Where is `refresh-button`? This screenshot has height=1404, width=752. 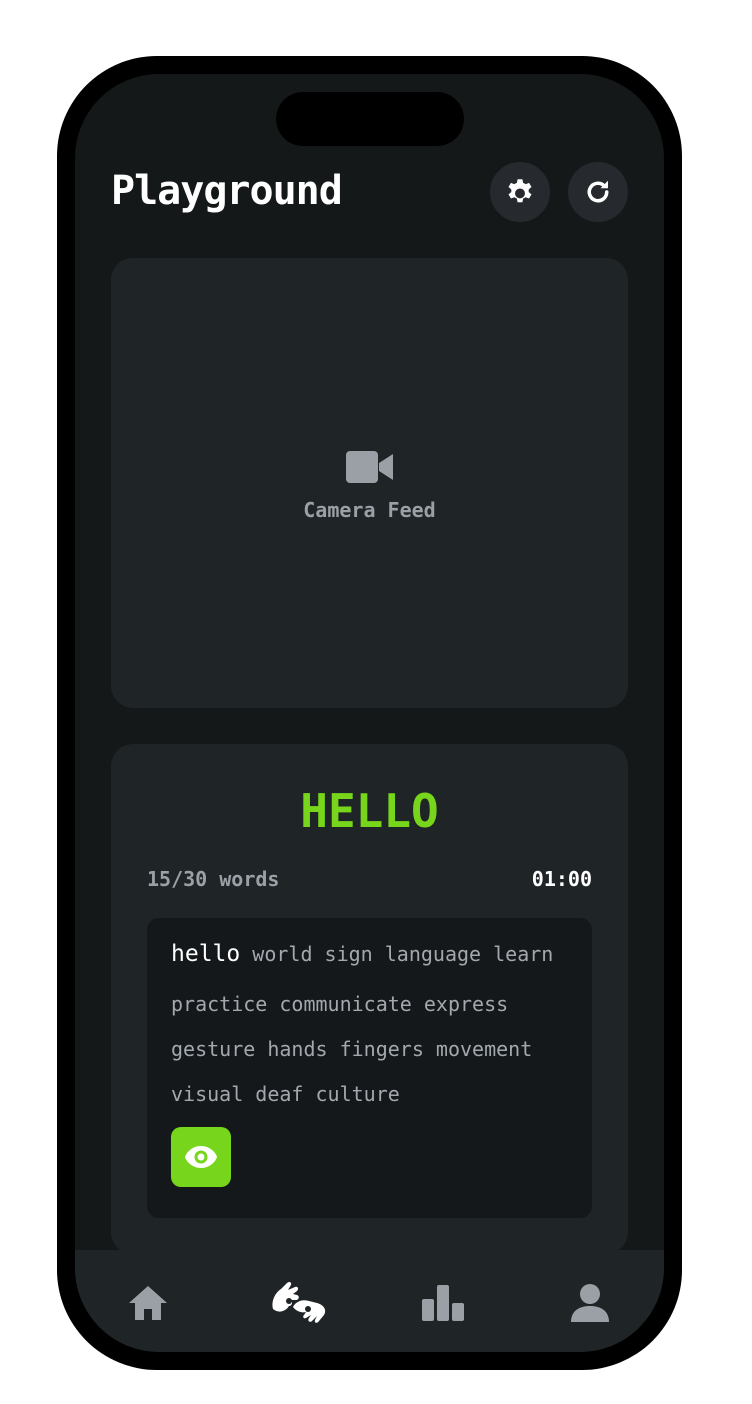 refresh-button is located at coordinates (598, 192).